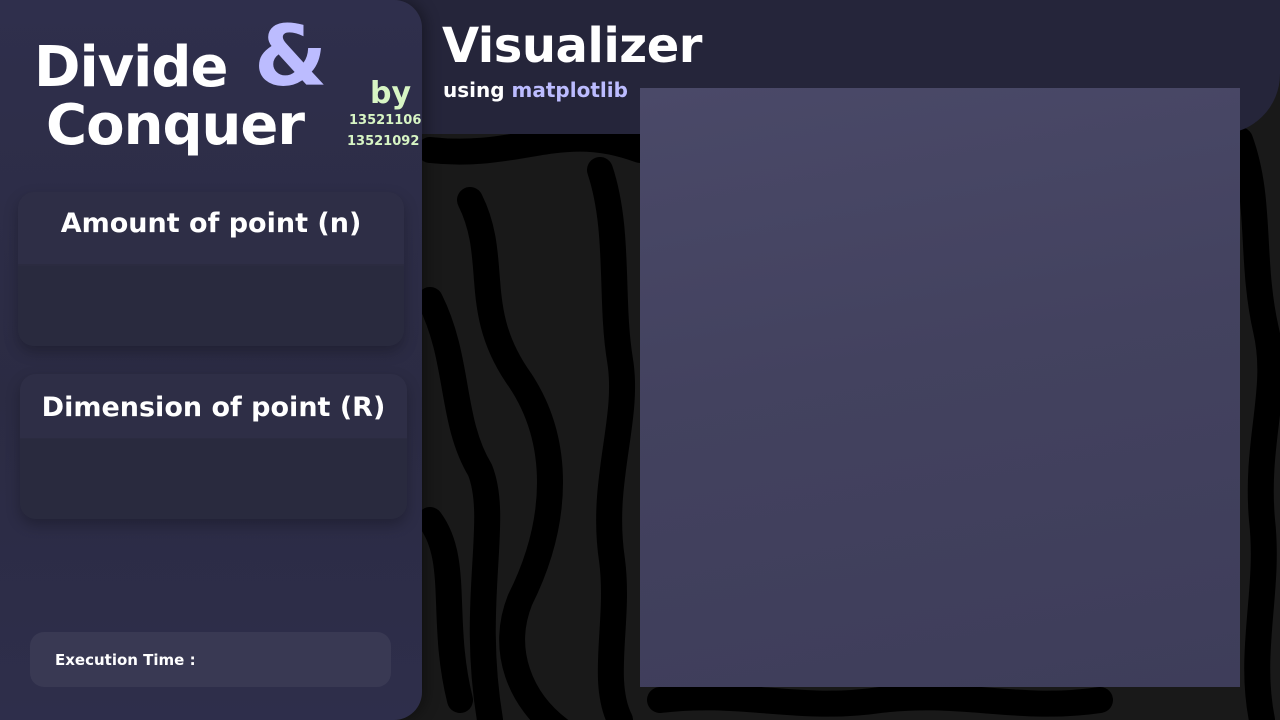 Image resolution: width=1280 pixels, height=720 pixels. I want to click on page-subtitle: using matplotlib, so click(535, 90).